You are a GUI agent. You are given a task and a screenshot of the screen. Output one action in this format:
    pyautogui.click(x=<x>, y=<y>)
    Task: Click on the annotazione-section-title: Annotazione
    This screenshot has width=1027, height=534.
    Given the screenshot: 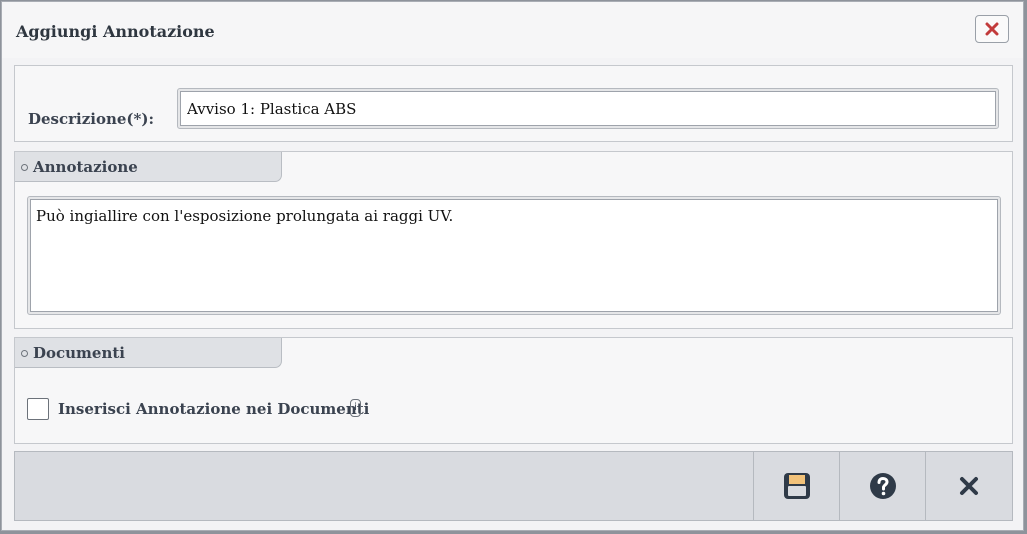 What is the action you would take?
    pyautogui.click(x=85, y=167)
    